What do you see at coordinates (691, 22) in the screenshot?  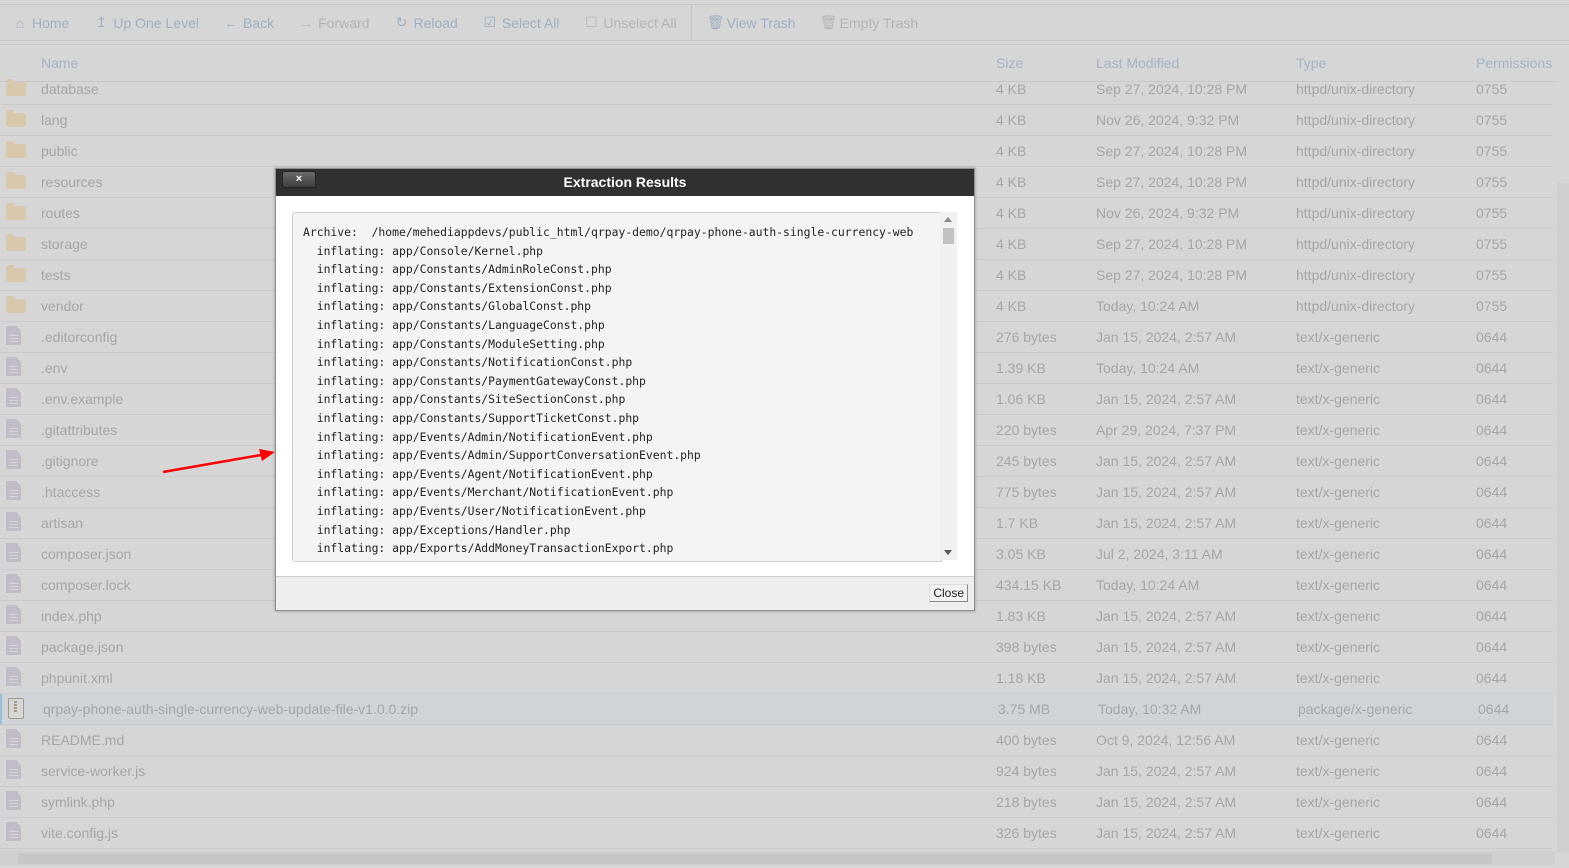 I see `toolbar-divider` at bounding box center [691, 22].